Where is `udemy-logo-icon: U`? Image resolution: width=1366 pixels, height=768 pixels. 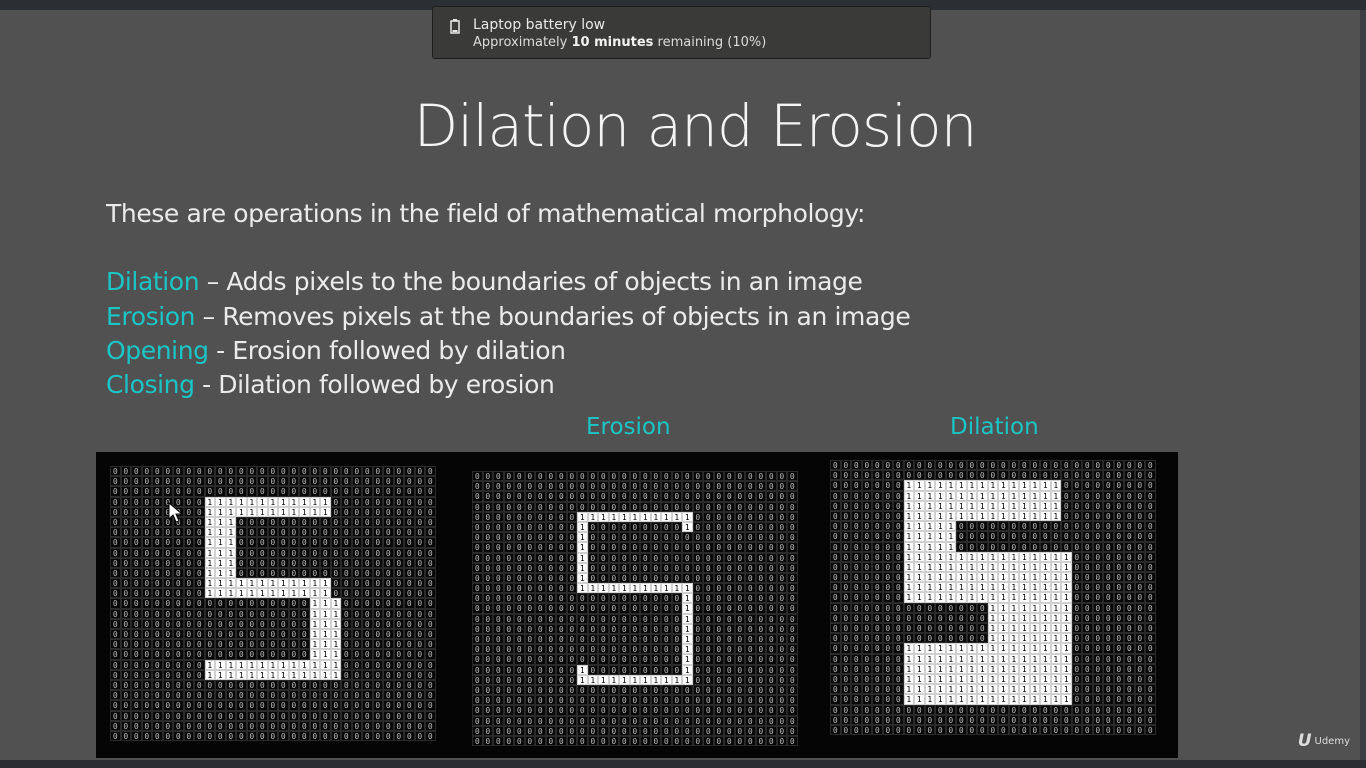
udemy-logo-icon: U is located at coordinates (1304, 741).